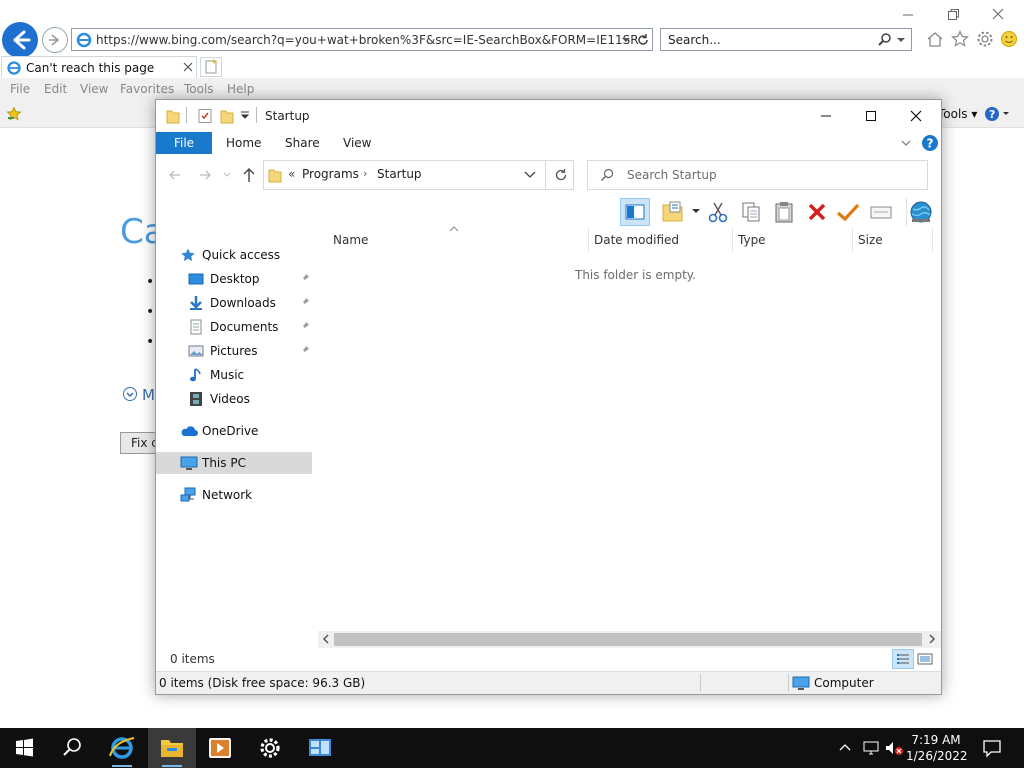 The width and height of the screenshot is (1024, 768). I want to click on ribbon-expand-chevron-icon, so click(906, 143).